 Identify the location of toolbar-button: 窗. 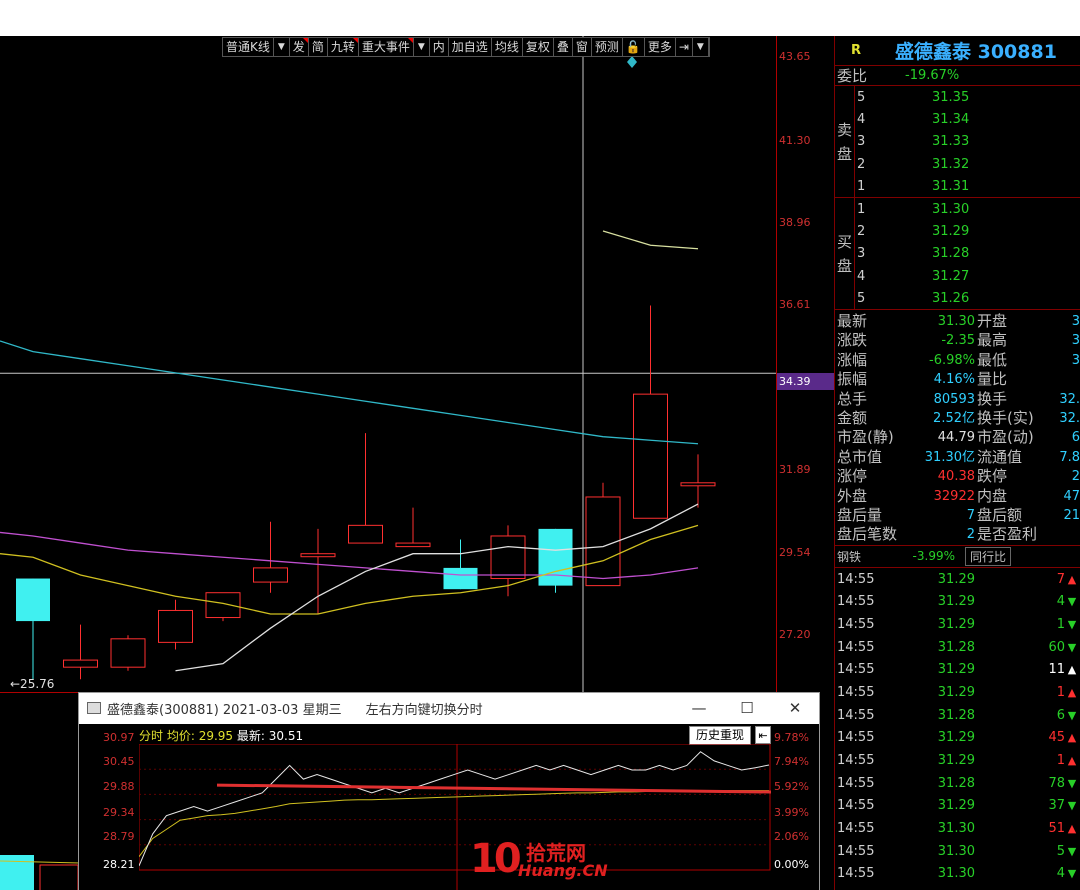
(582, 47).